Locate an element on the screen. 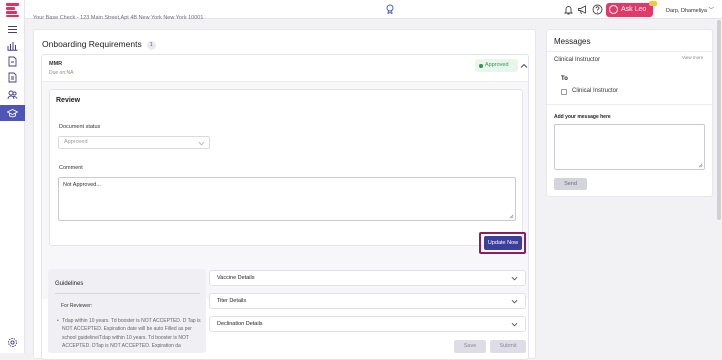 This screenshot has height=360, width=722. save-button: Save is located at coordinates (470, 346).